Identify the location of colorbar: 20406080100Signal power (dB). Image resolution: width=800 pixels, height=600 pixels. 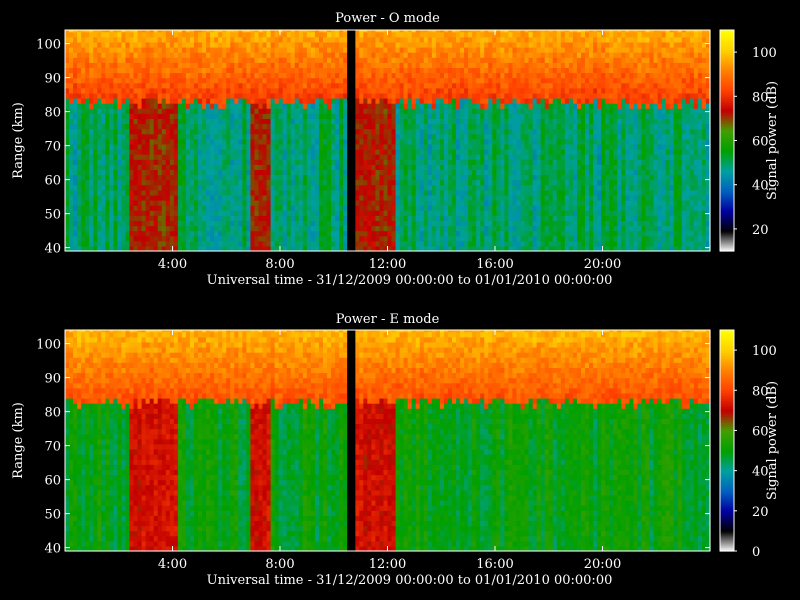
(749, 140).